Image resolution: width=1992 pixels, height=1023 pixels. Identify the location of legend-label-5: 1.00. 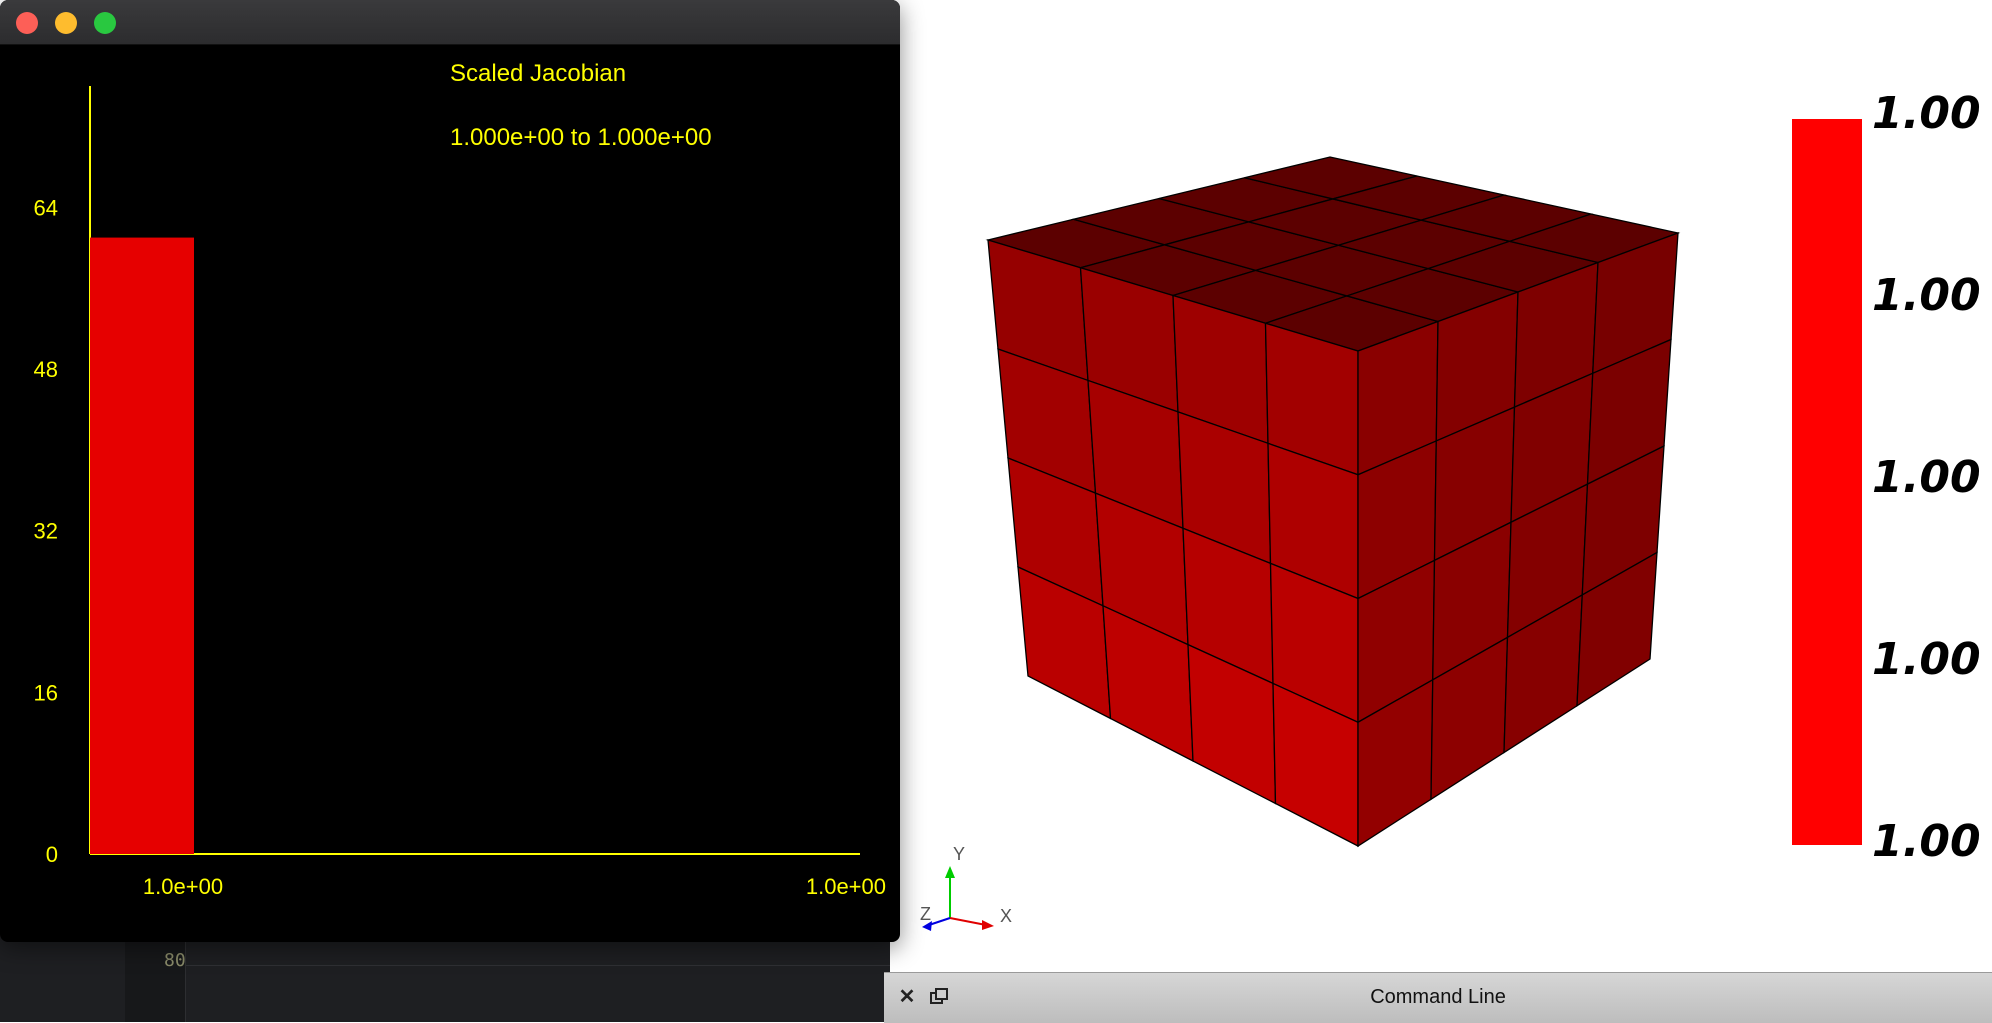
(1926, 841).